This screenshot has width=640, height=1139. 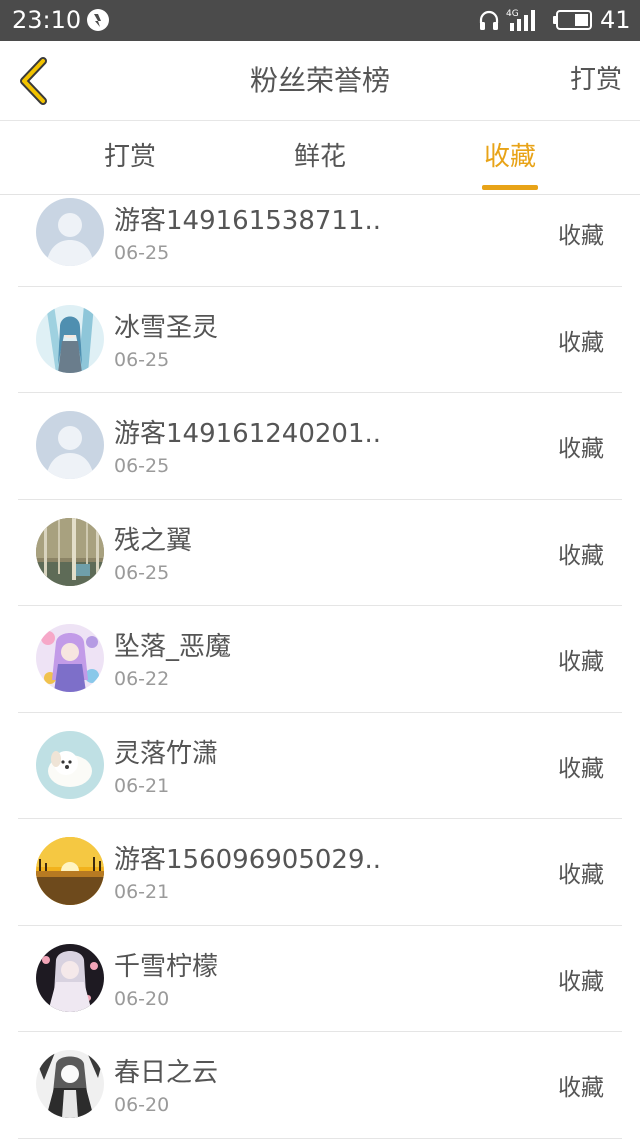 I want to click on list-item: 冰雪圣灵 06-25 收藏, so click(x=320, y=340).